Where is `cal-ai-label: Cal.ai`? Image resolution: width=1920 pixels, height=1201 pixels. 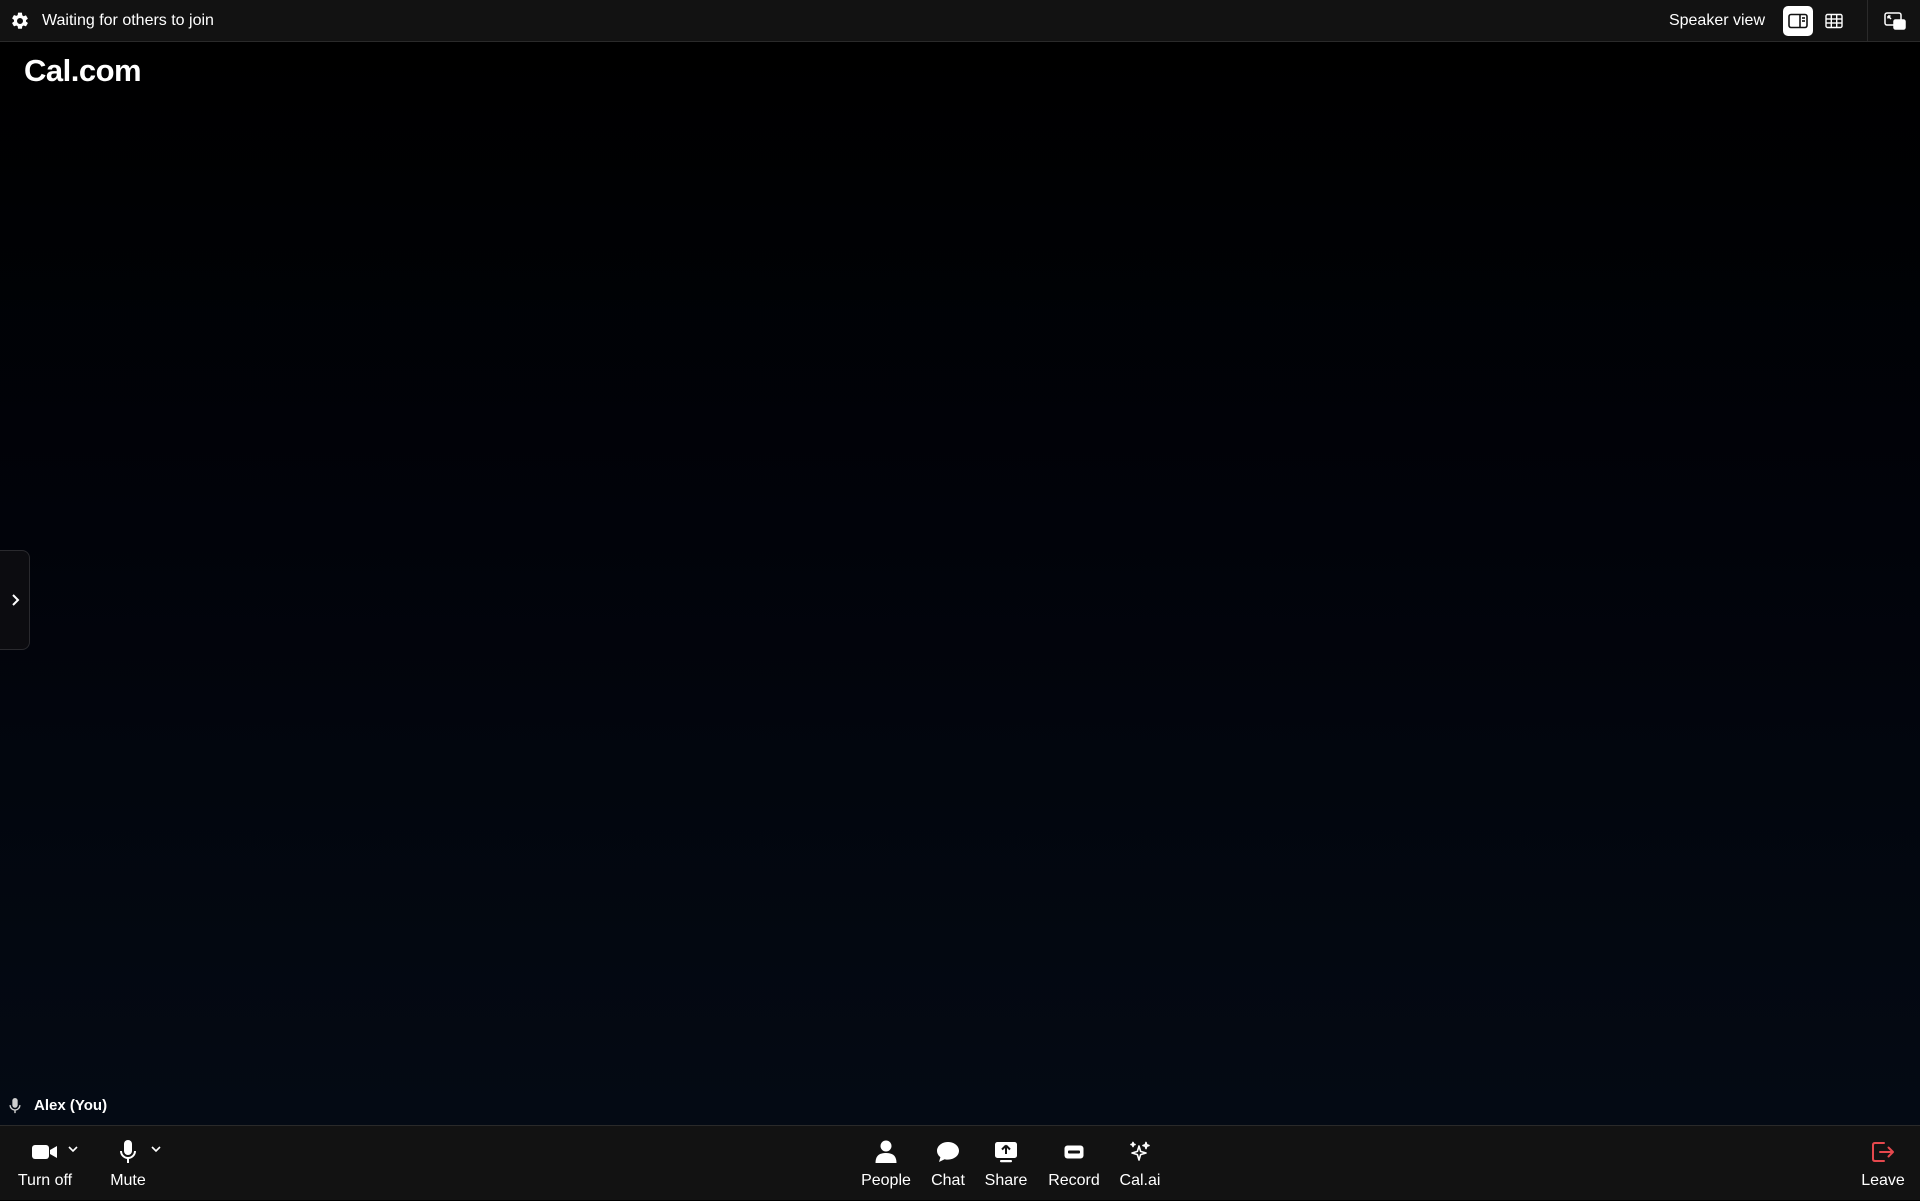
cal-ai-label: Cal.ai is located at coordinates (1140, 1180).